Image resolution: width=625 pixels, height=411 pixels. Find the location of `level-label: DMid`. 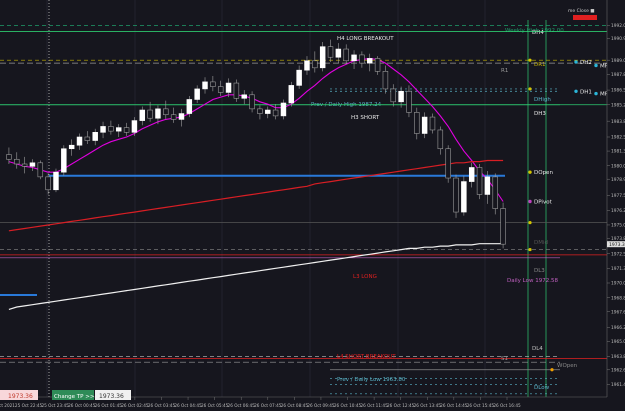

level-label: DMid is located at coordinates (541, 243).